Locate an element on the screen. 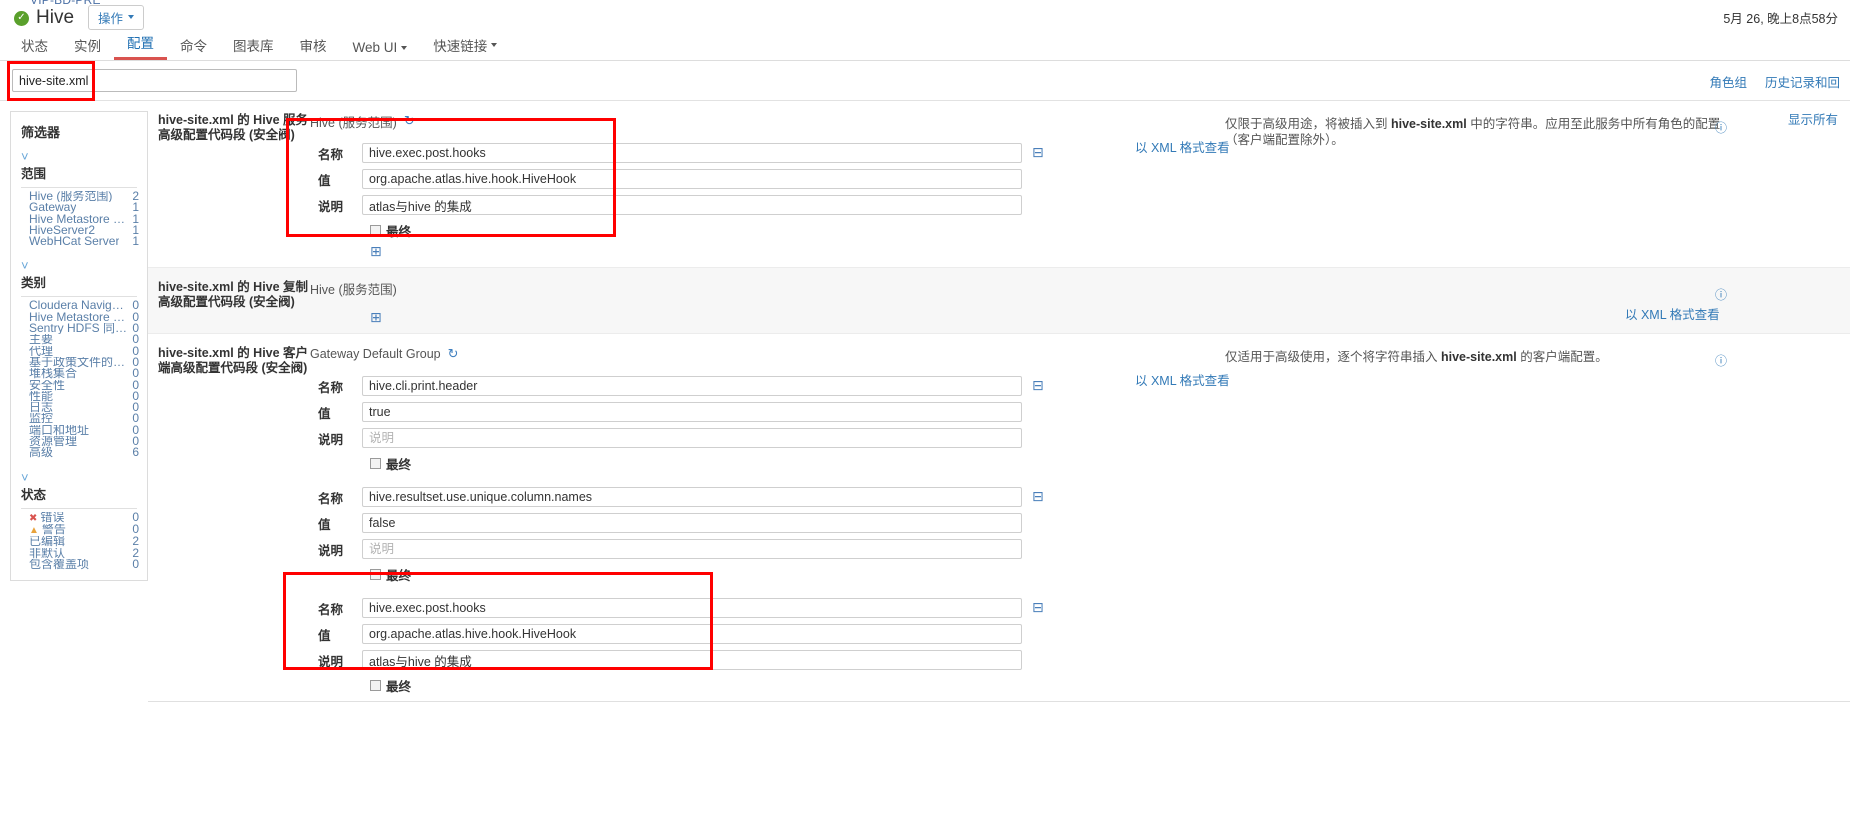 This screenshot has width=1850, height=829. tab-web-ui: Web UI is located at coordinates (380, 48).